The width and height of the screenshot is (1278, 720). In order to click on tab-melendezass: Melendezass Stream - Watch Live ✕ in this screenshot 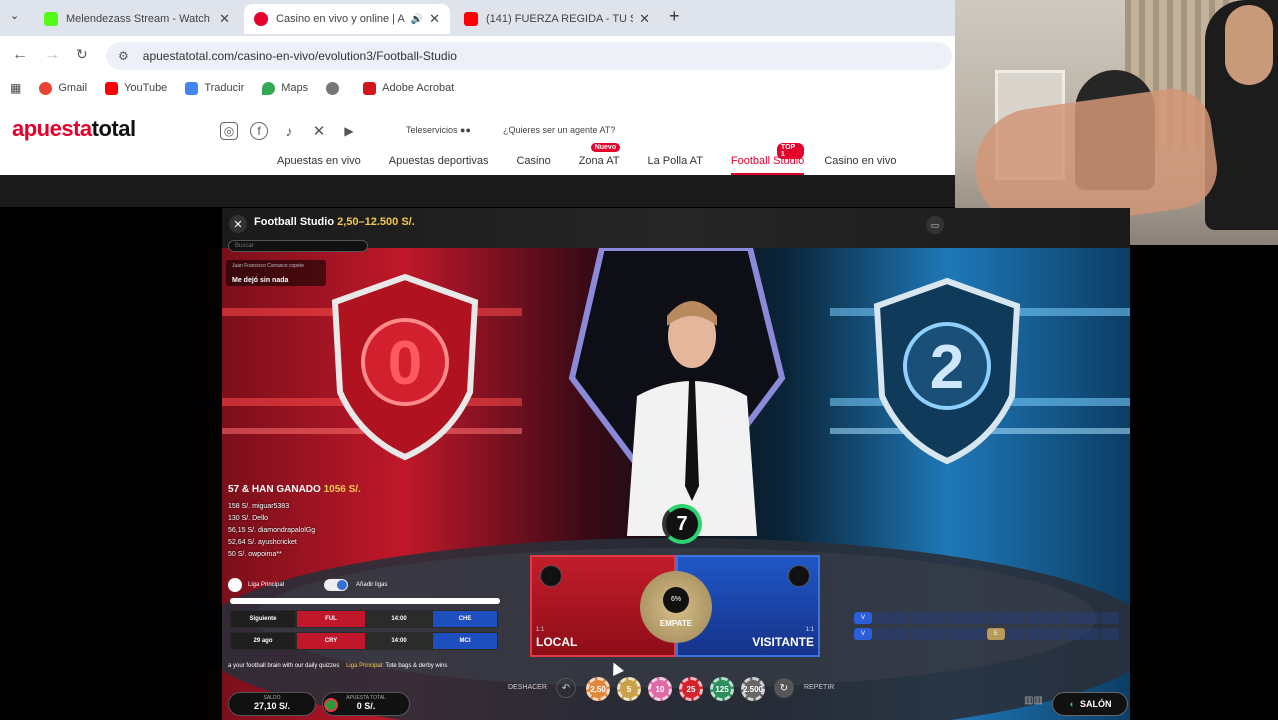, I will do `click(137, 19)`.